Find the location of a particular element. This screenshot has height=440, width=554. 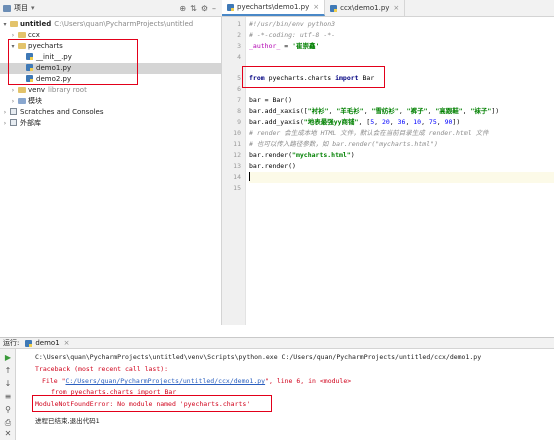

library-icon is located at coordinates (13, 122).